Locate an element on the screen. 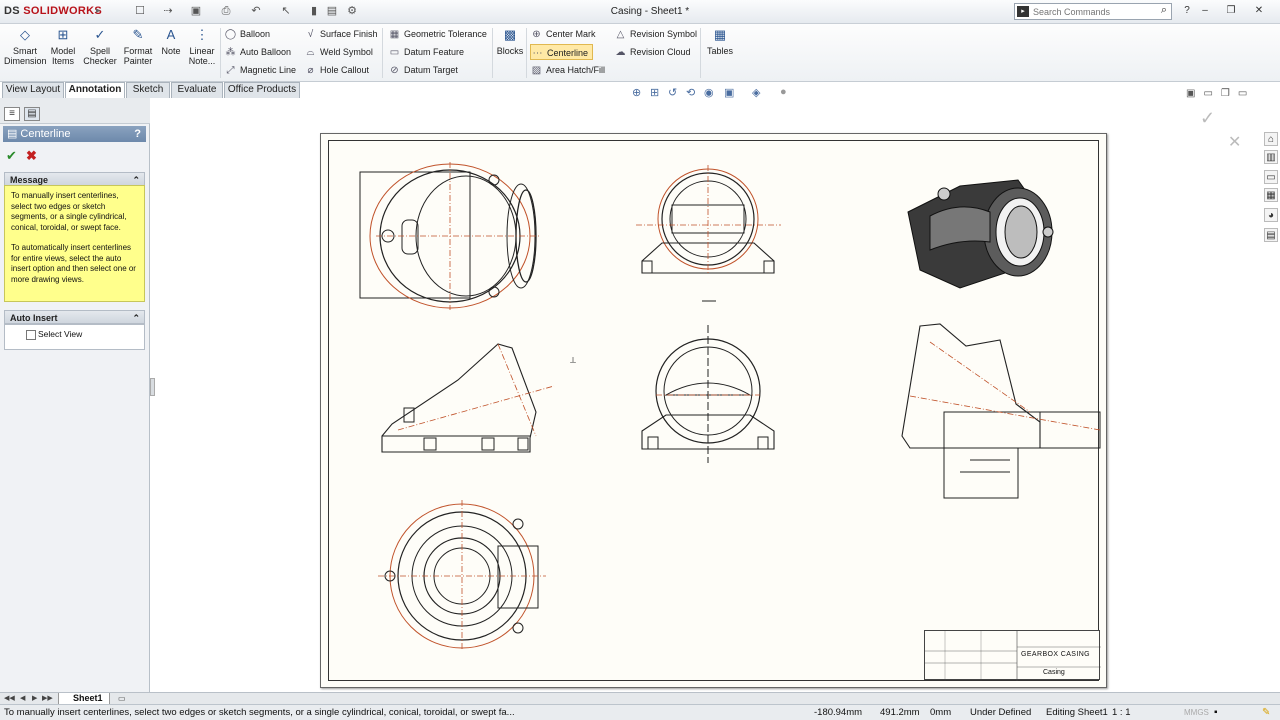  property-manager-icon: ▤ is located at coordinates (32, 114).